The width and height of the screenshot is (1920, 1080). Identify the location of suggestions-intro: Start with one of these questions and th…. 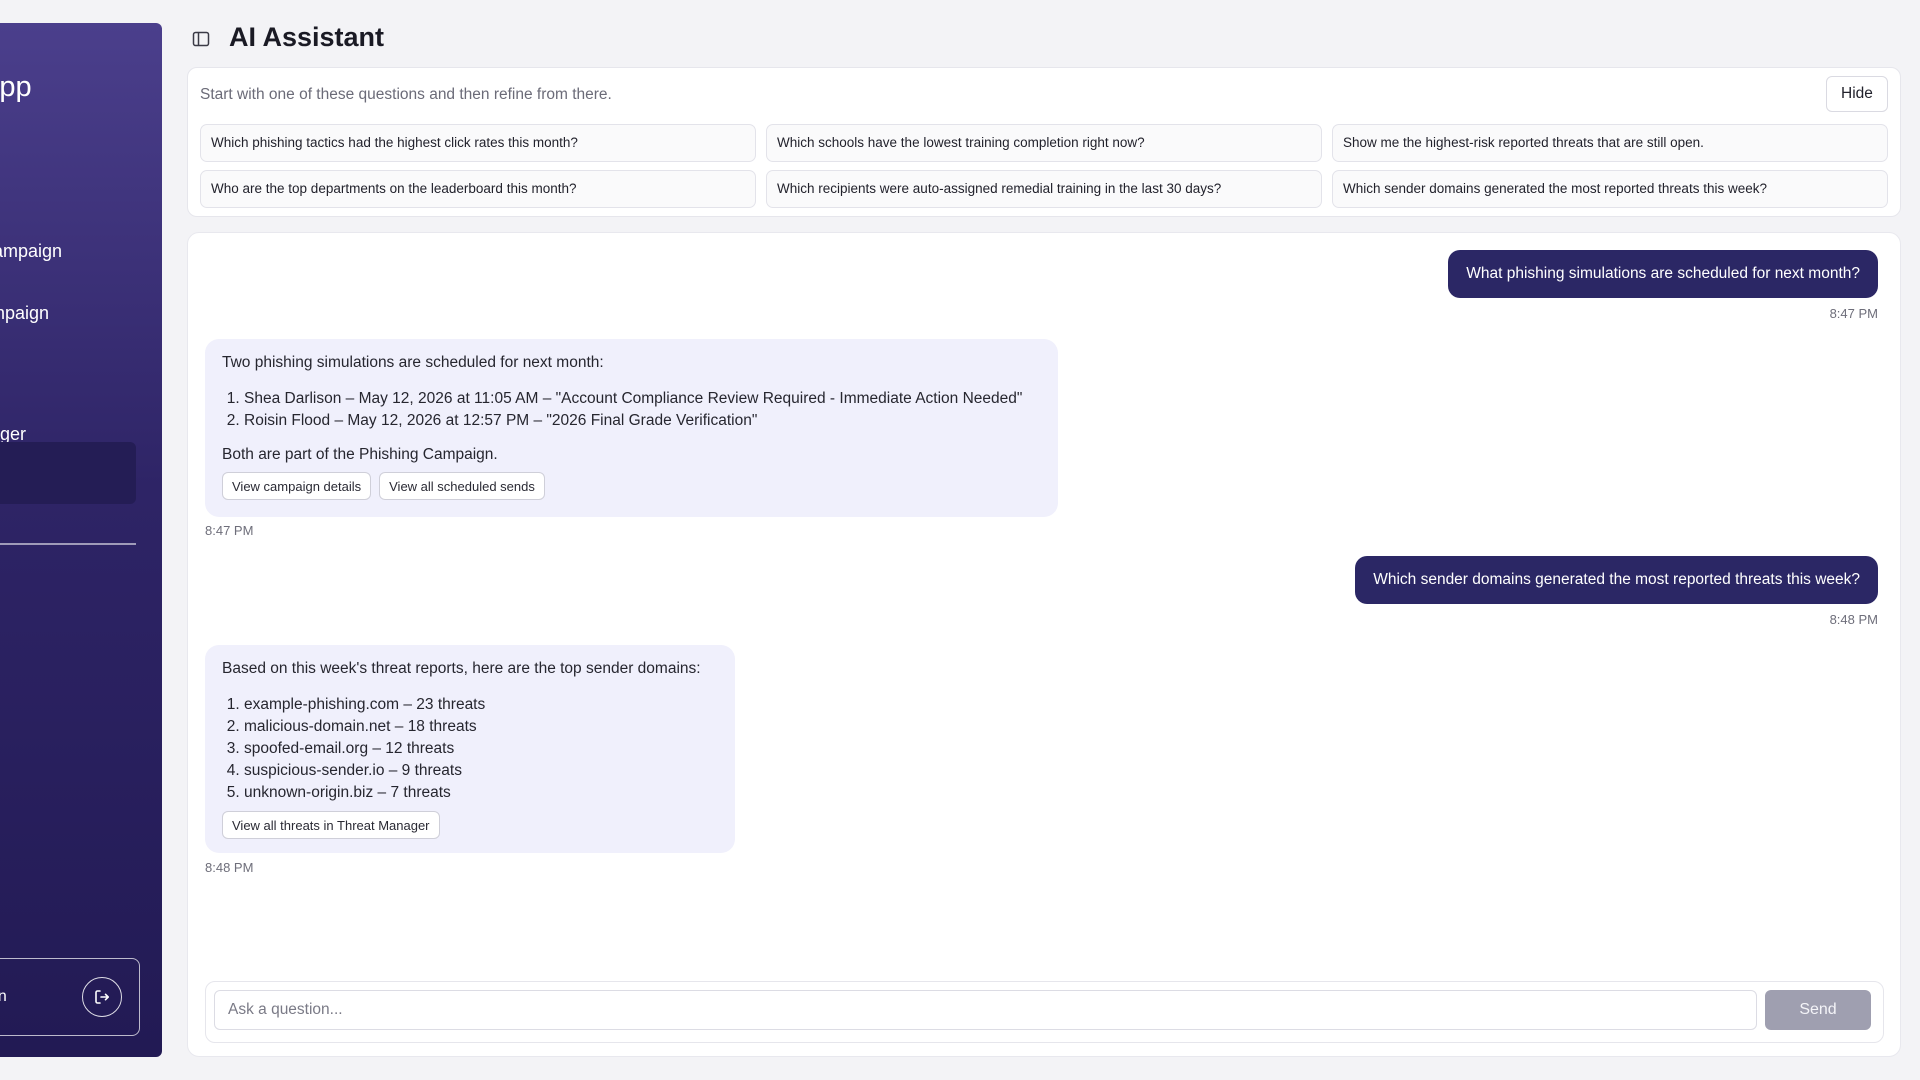
(406, 94).